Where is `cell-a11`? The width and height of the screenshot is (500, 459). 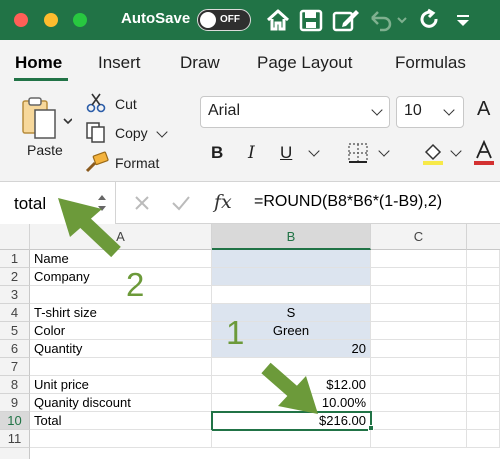
cell-a11 is located at coordinates (121, 439).